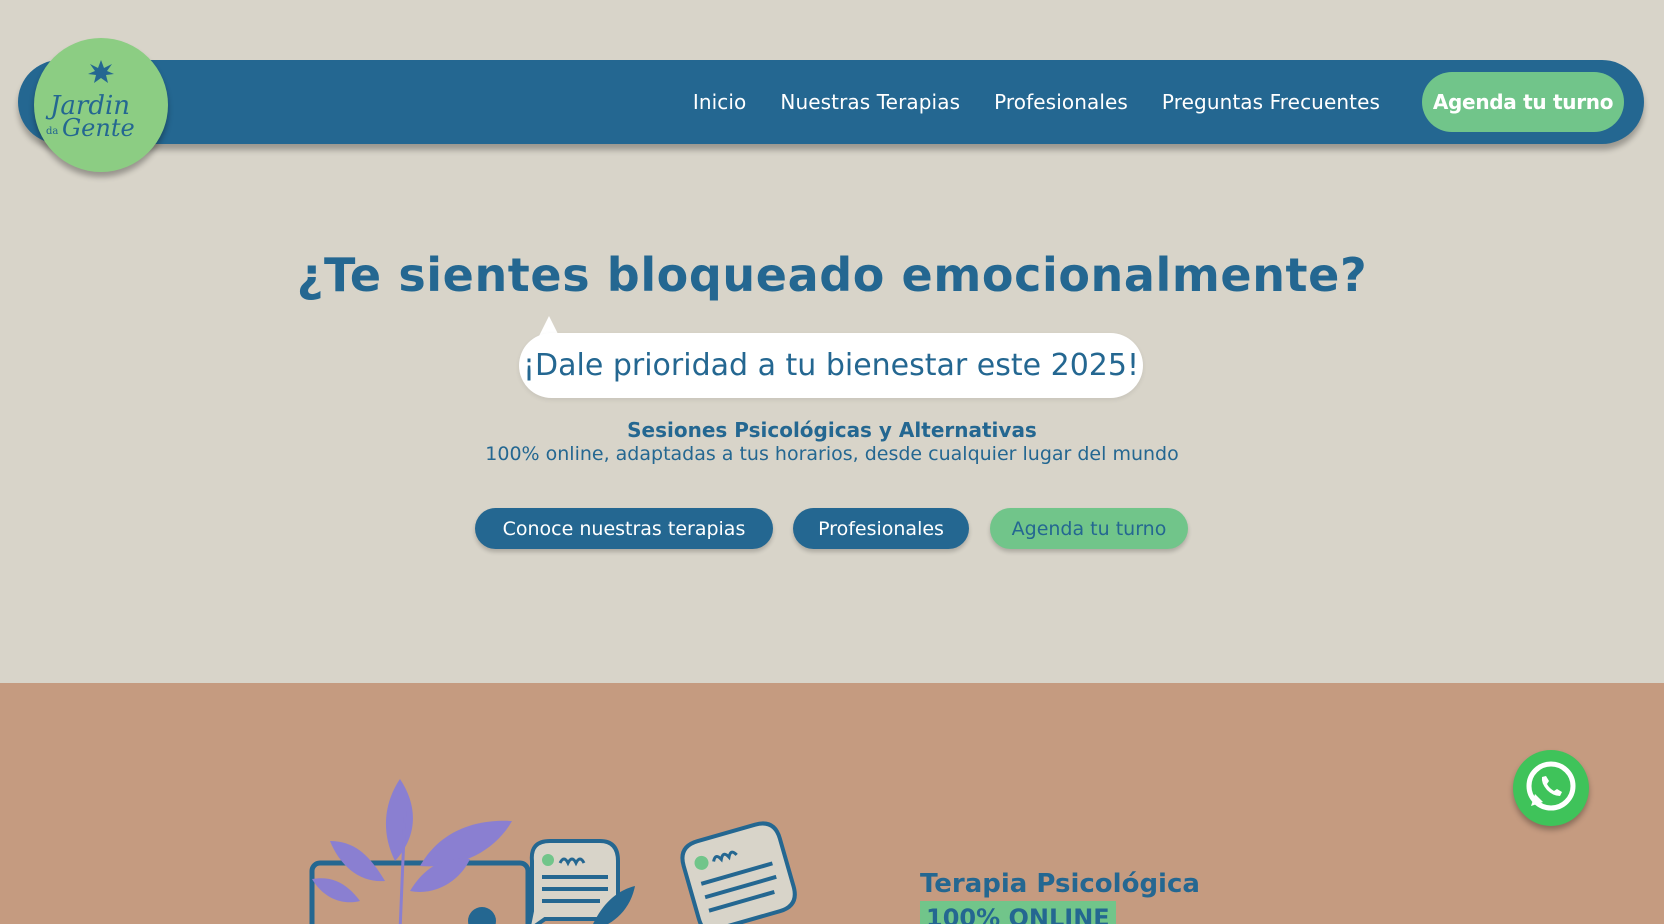  What do you see at coordinates (870, 102) in the screenshot?
I see `nav-link-terapias: Nuestras Terapias` at bounding box center [870, 102].